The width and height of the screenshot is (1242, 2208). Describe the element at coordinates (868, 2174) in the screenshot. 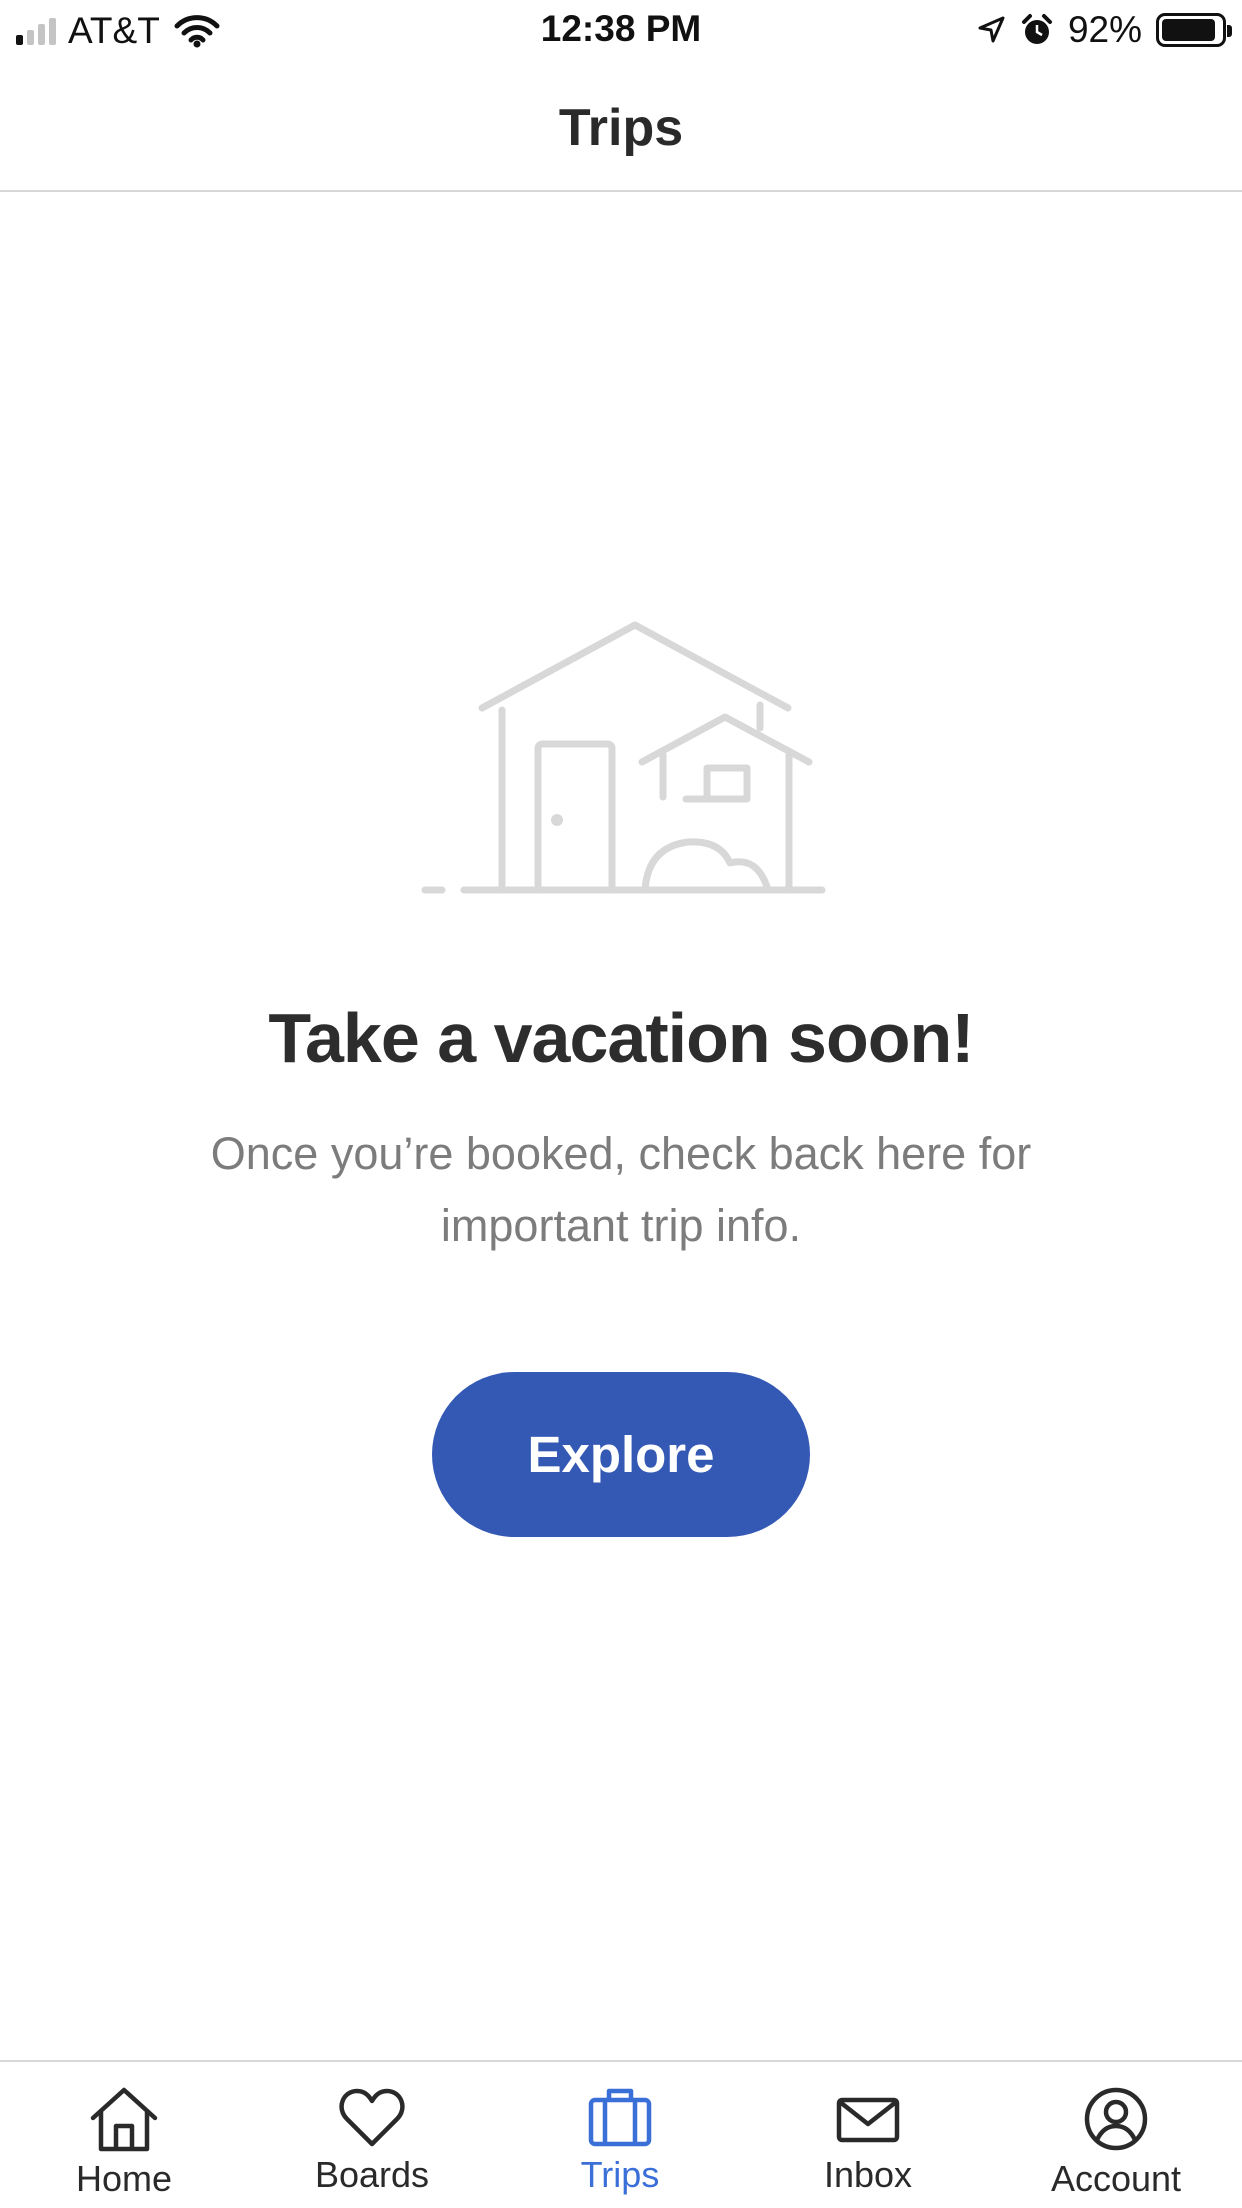

I see `tab-inbox-label: Inbox` at that location.